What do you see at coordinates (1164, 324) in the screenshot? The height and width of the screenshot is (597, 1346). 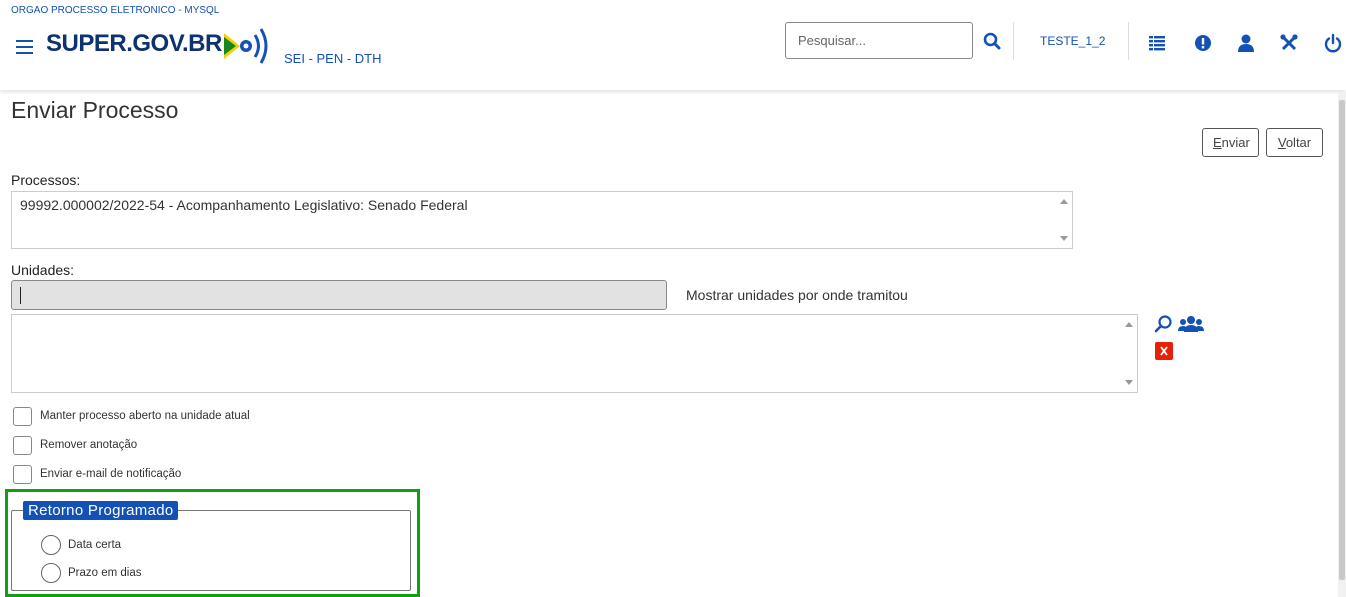 I see `magnifier-icon` at bounding box center [1164, 324].